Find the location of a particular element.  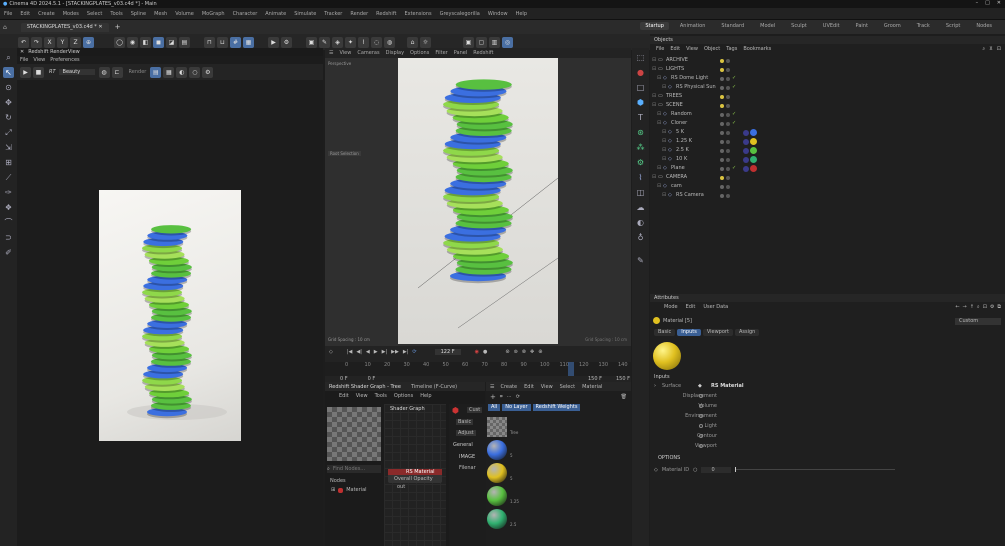

viewport-menu-view: View is located at coordinates (345, 53).